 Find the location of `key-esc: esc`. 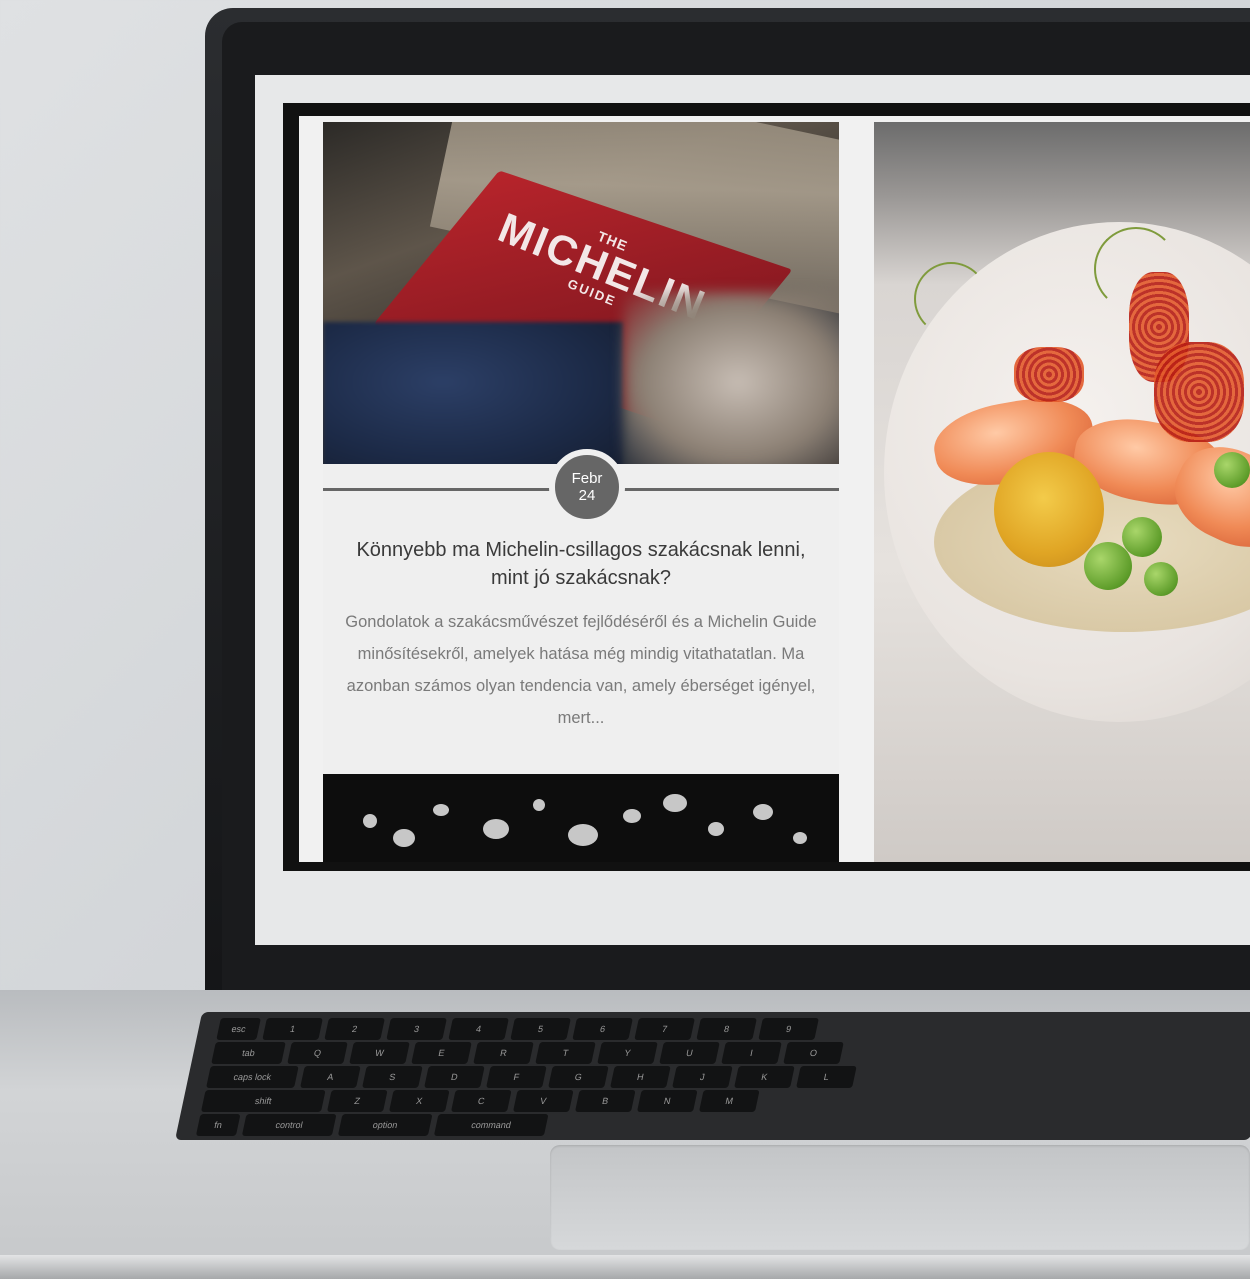

key-esc: esc is located at coordinates (238, 1029).